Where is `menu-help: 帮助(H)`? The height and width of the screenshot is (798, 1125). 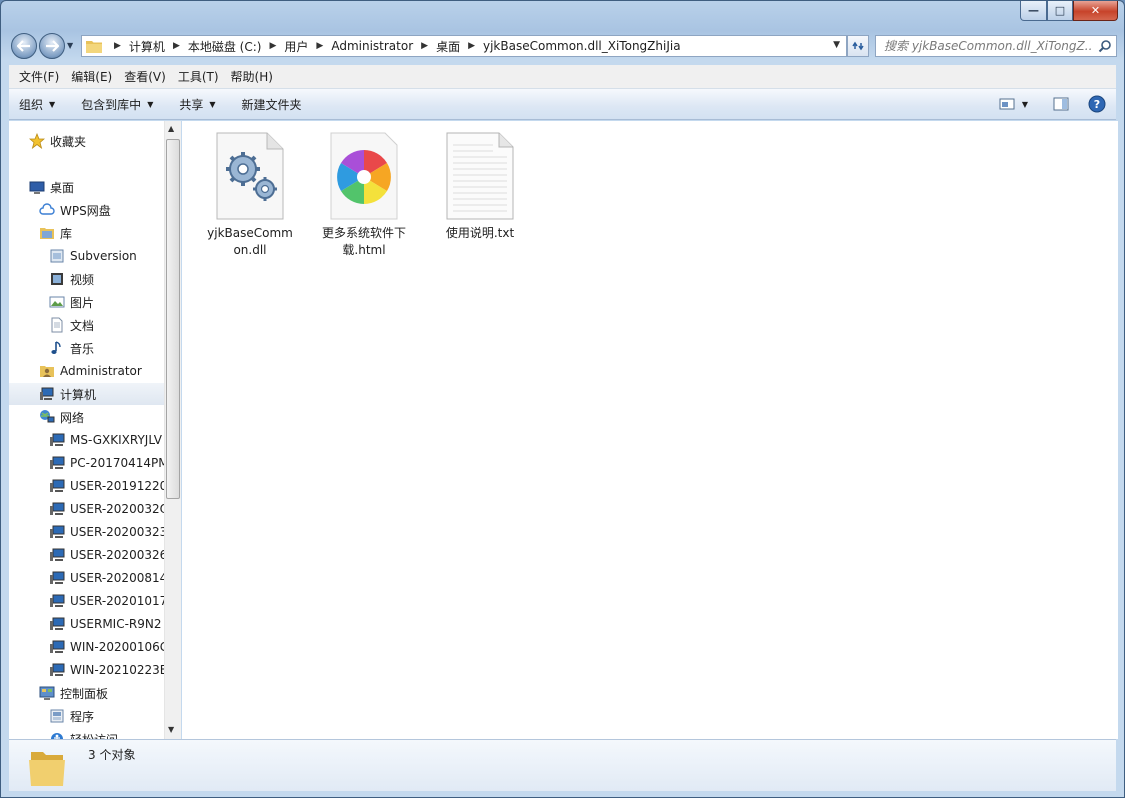 menu-help: 帮助(H) is located at coordinates (252, 76).